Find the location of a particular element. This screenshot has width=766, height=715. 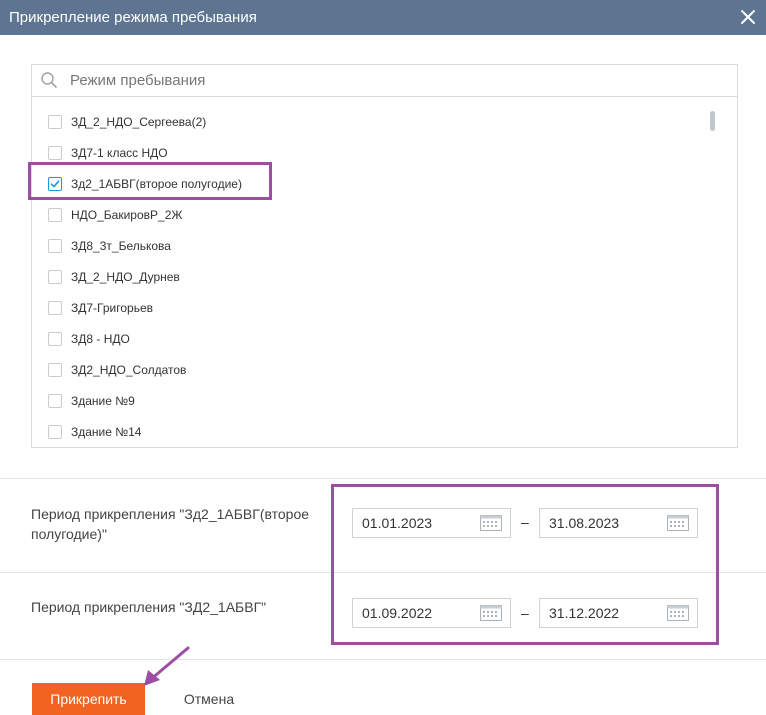

list-item-label: ЗД7-1 класс НДО is located at coordinates (119, 153).